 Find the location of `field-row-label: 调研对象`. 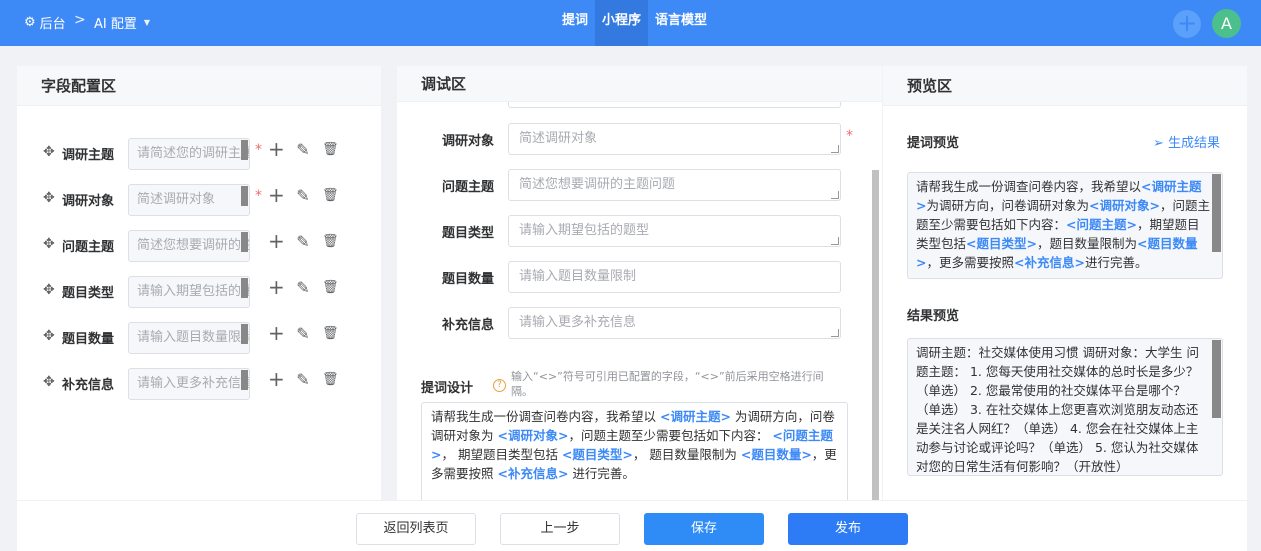

field-row-label: 调研对象 is located at coordinates (88, 201).